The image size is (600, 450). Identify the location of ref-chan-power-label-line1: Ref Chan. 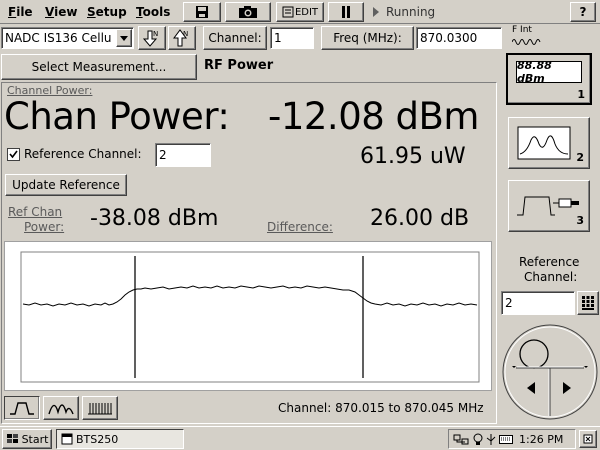
(35, 212).